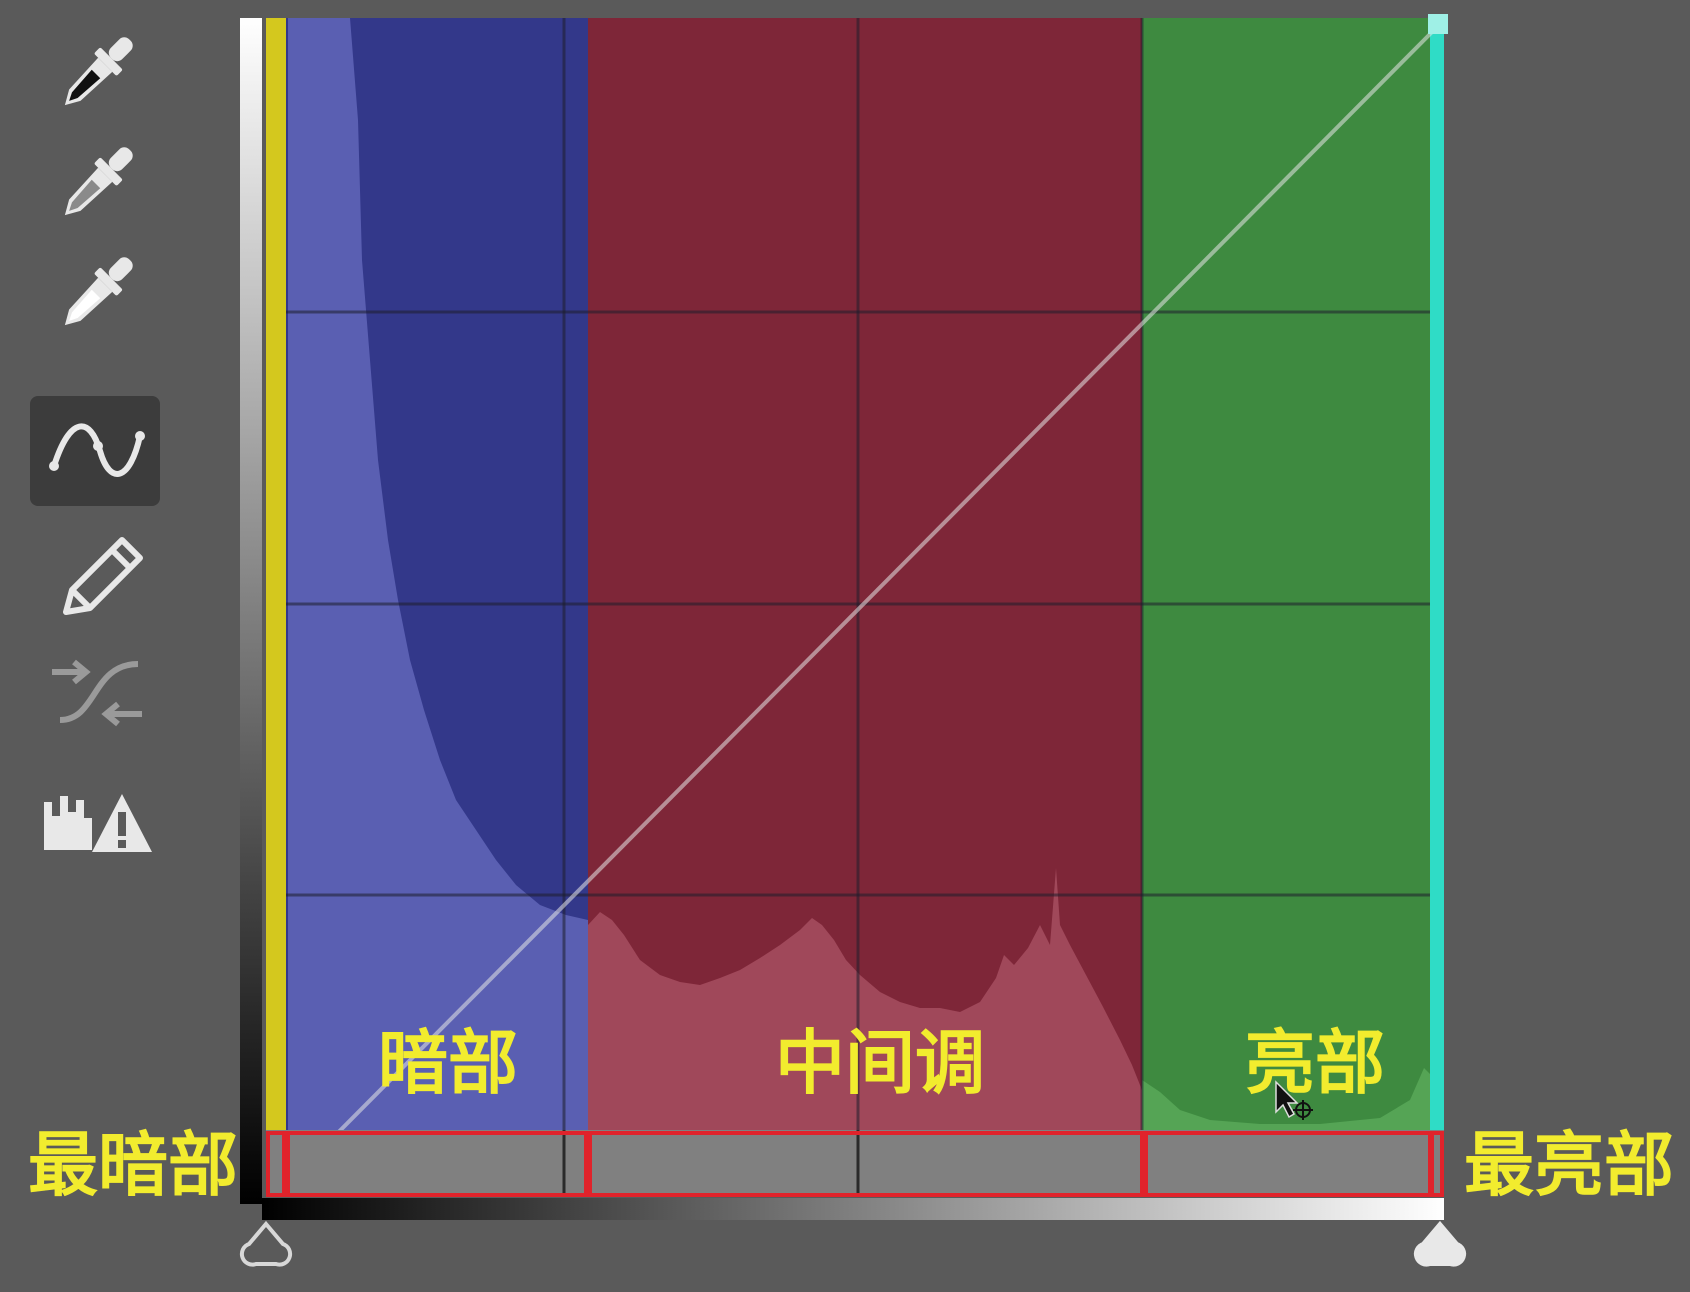 The image size is (1690, 1292). Describe the element at coordinates (1569, 1164) in the screenshot. I see `brightest-zone-label: 最亮部` at that location.